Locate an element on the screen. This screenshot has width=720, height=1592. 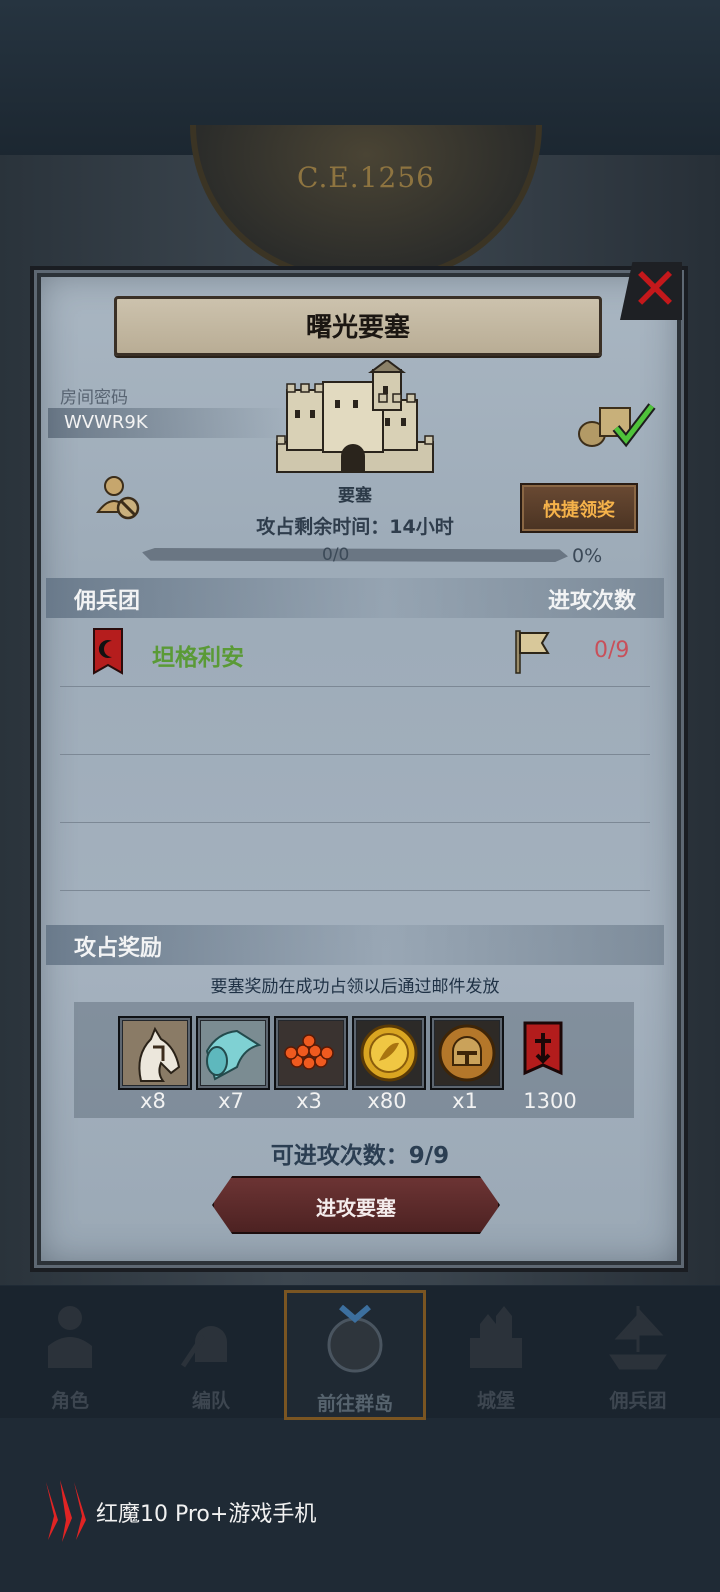
nav-item-castle: 城堡 is located at coordinates (496, 1352).